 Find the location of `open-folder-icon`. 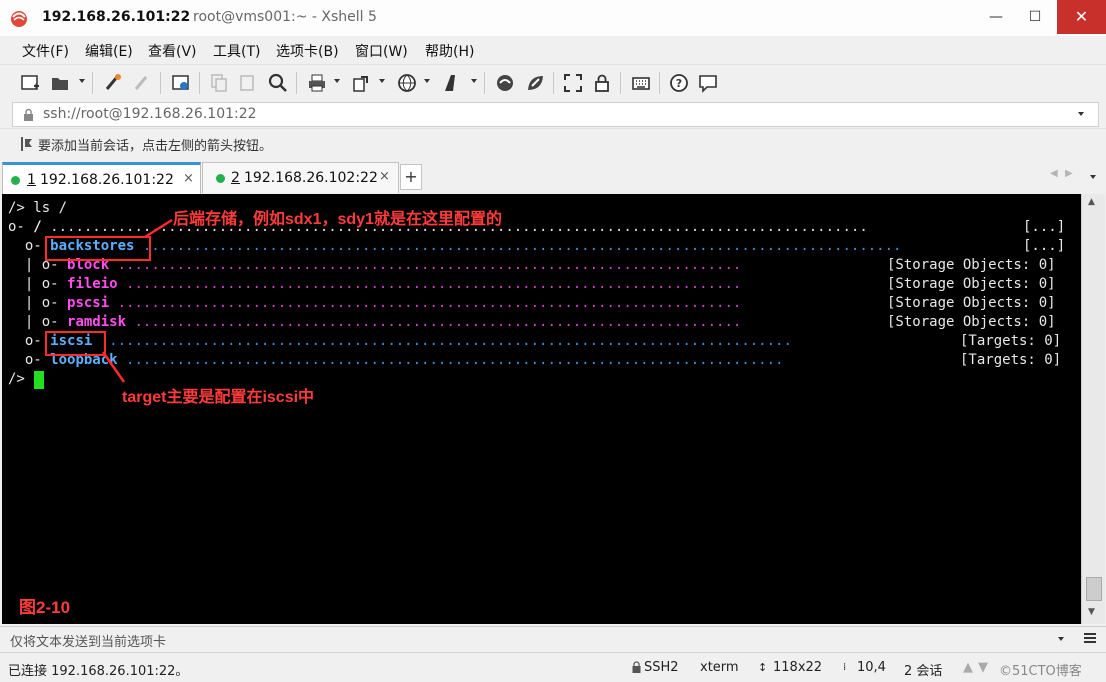

open-folder-icon is located at coordinates (60, 83).